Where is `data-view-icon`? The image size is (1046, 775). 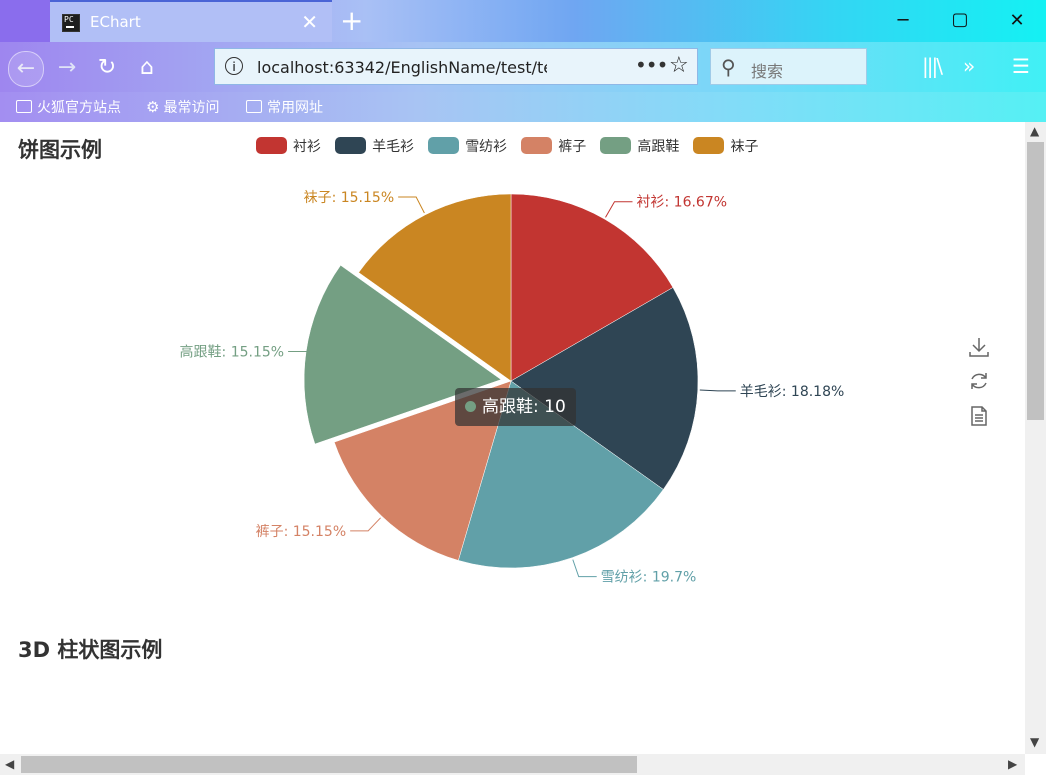 data-view-icon is located at coordinates (979, 418).